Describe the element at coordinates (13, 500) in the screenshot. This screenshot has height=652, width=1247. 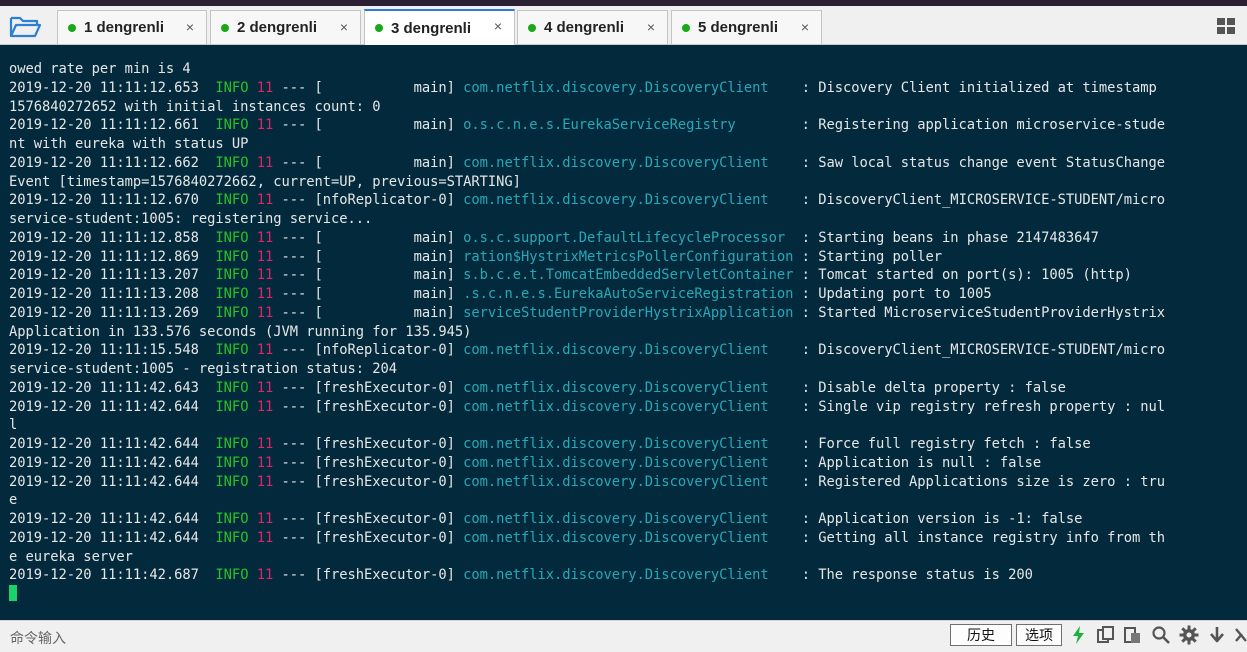
I see `log-text: e` at that location.